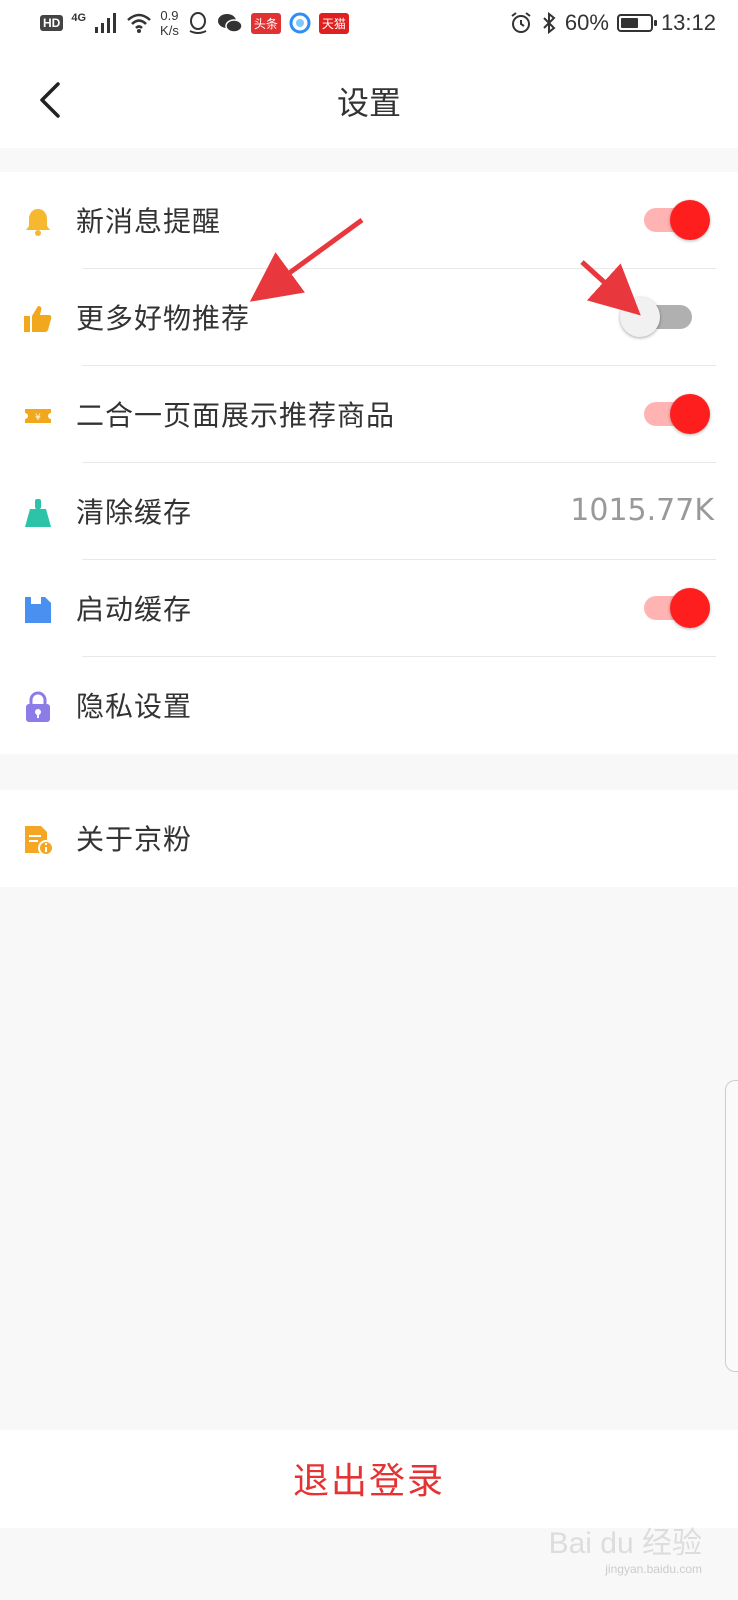 The height and width of the screenshot is (1600, 738). What do you see at coordinates (38, 706) in the screenshot?
I see `lock-icon` at bounding box center [38, 706].